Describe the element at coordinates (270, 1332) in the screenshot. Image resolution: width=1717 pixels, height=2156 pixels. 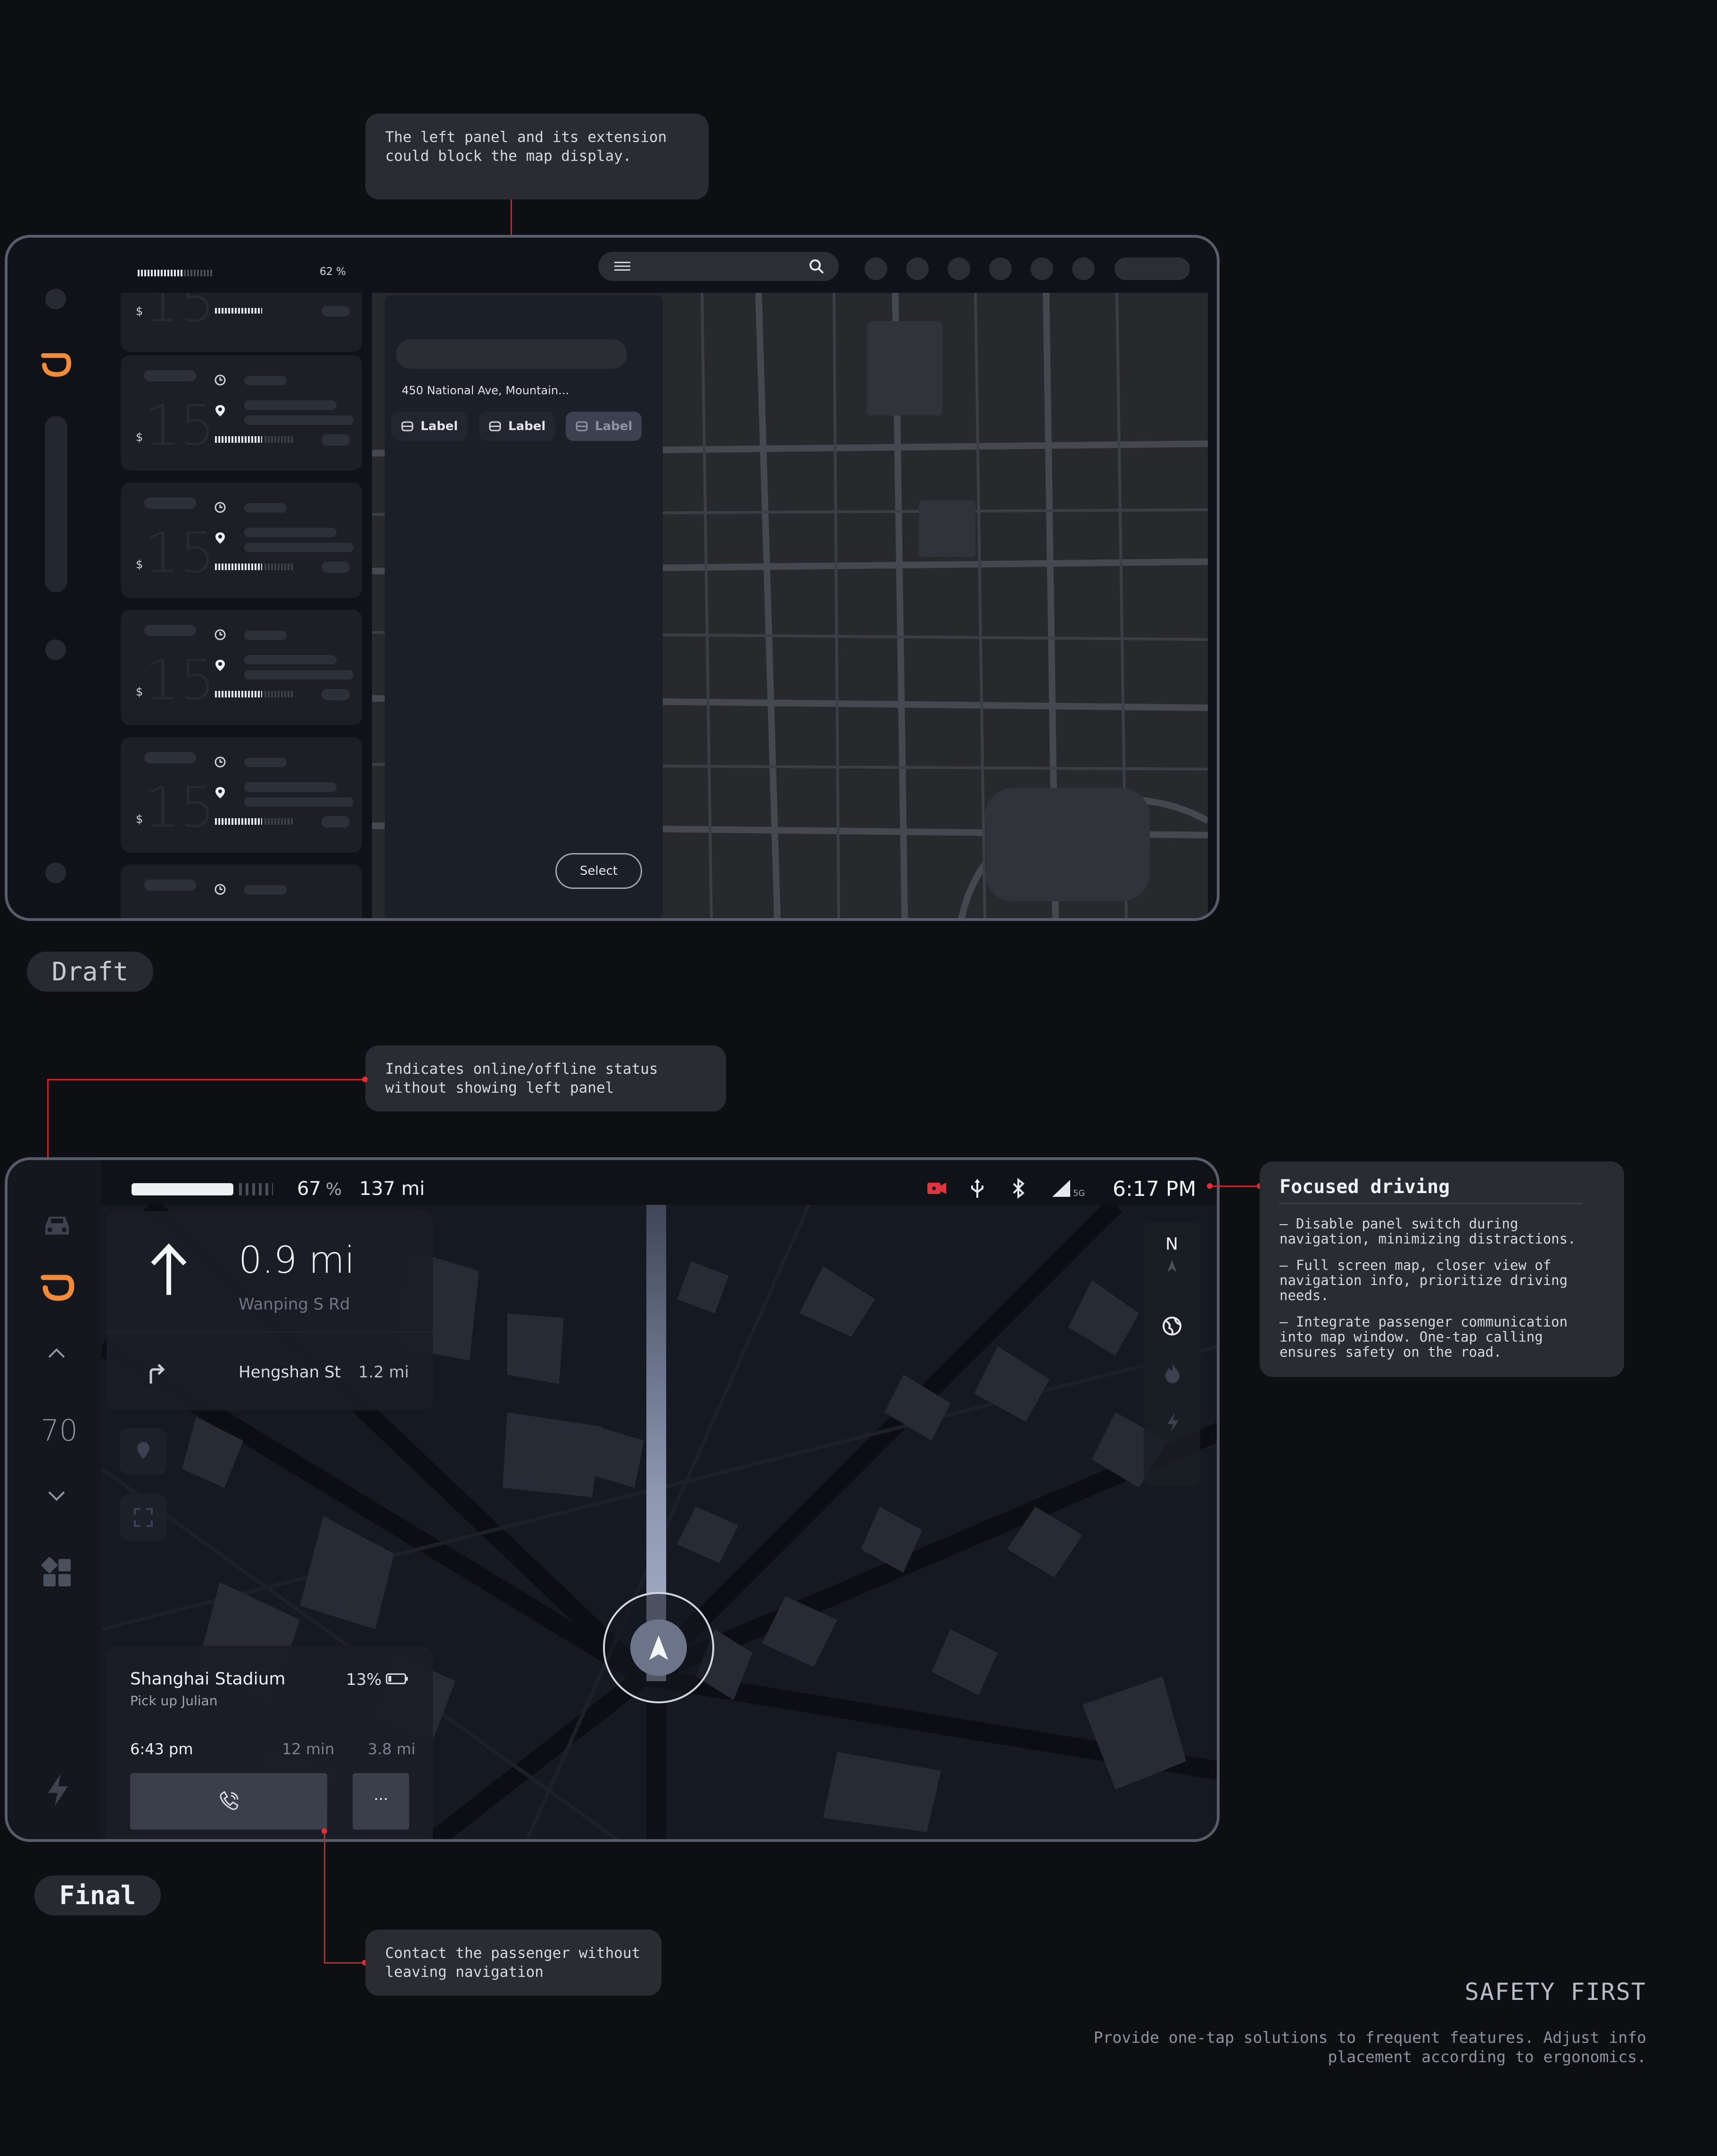
I see `turn-card-divider` at that location.